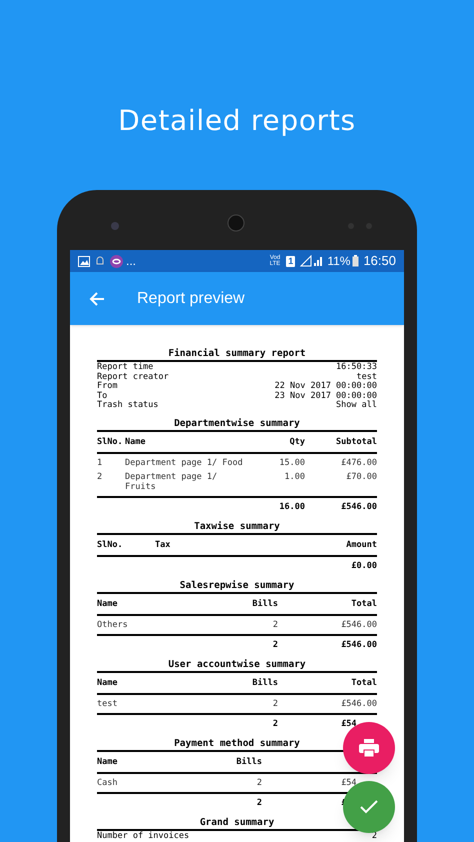 This screenshot has height=842, width=474. I want to click on notification-icon, so click(100, 261).